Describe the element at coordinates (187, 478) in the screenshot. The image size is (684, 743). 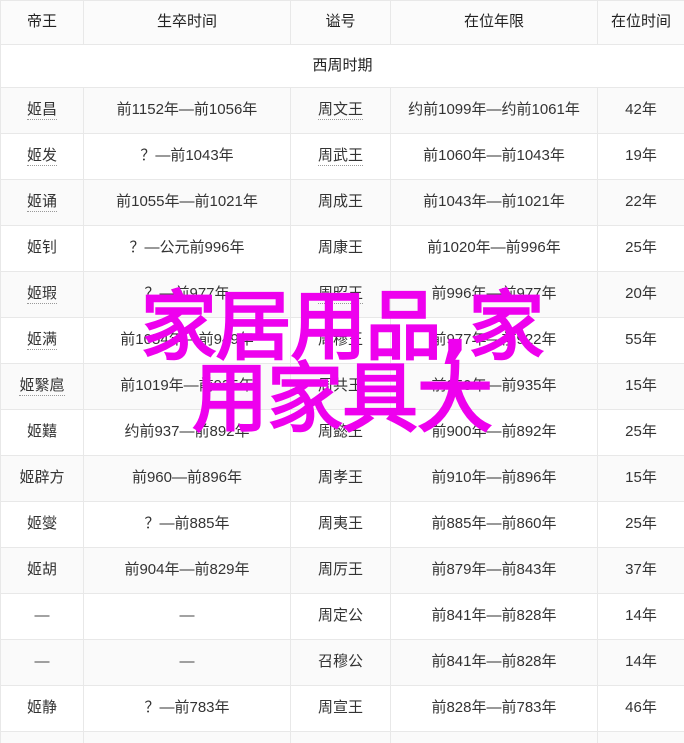
I see `cell-lifespan: 前960—前896年` at that location.